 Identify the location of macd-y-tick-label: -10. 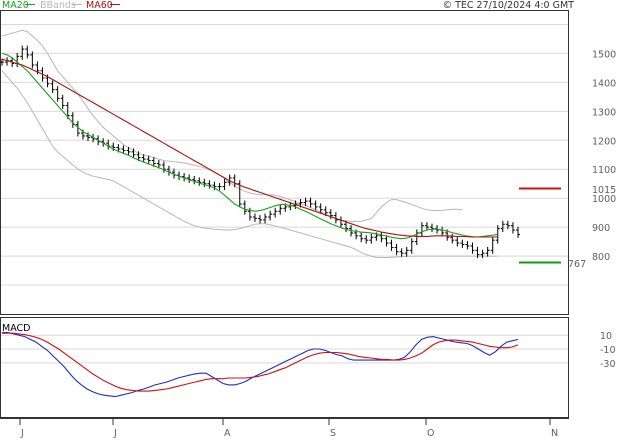
(608, 350).